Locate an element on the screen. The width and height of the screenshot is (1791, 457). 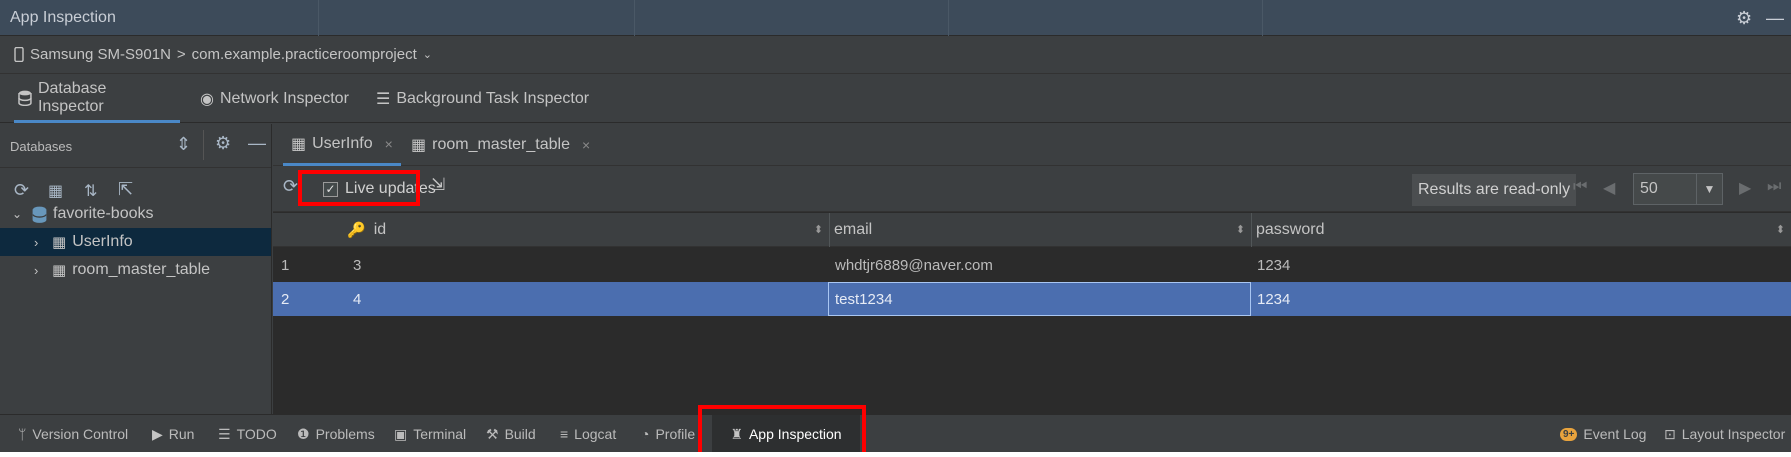
tool-profiler: ◔ Profile is located at coordinates (668, 434).